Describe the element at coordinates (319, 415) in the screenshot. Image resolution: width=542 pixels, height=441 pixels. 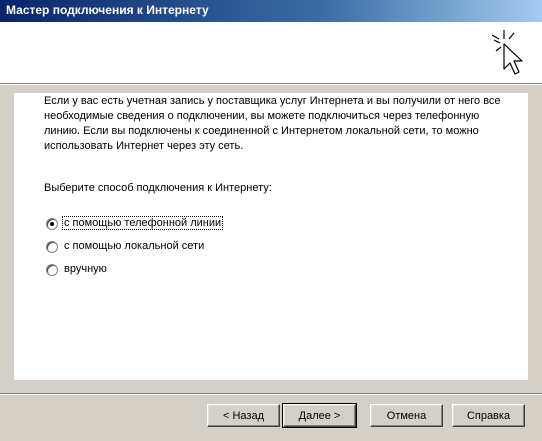
I see `next-button: Далее >` at that location.